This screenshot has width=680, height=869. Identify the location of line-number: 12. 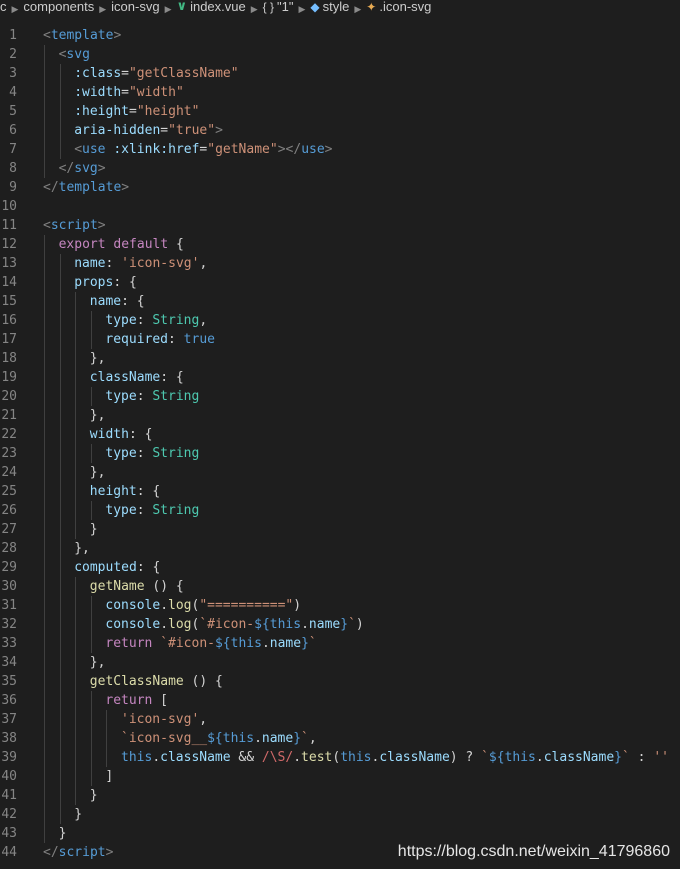
(9, 244).